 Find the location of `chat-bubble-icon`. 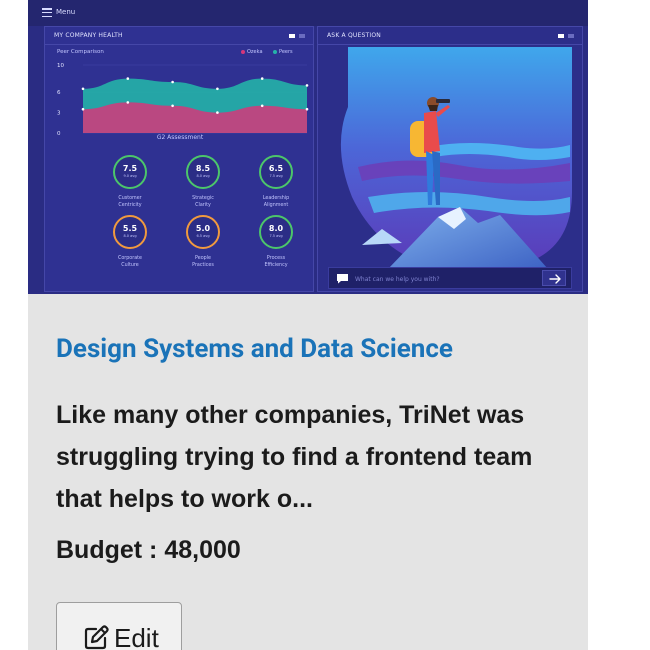

chat-bubble-icon is located at coordinates (342, 279).